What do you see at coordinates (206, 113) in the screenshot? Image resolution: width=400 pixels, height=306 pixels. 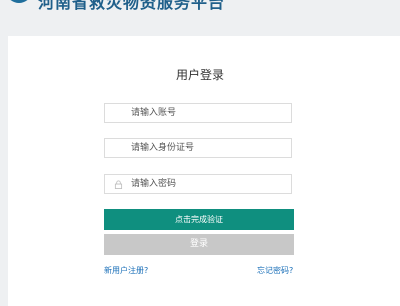 I see `account-input` at bounding box center [206, 113].